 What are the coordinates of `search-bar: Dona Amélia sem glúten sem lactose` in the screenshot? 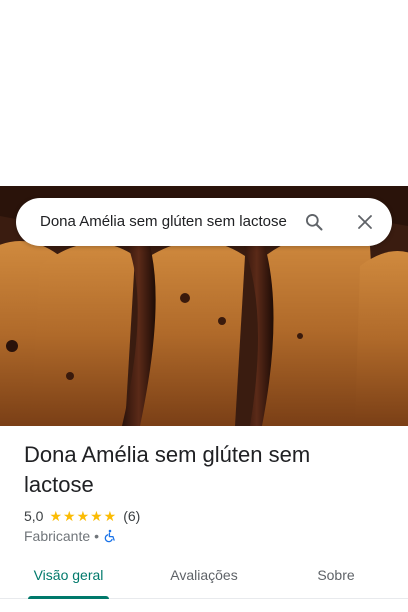 It's located at (204, 222).